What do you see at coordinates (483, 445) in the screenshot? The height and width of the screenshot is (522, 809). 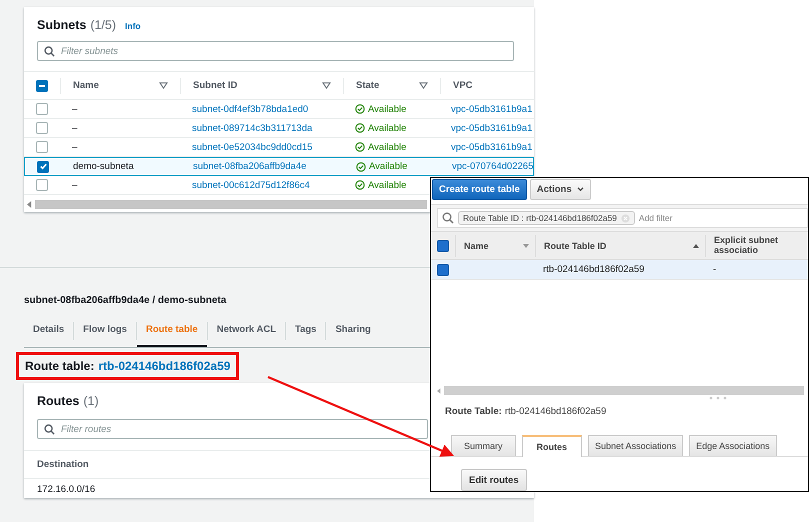 I see `tab: Summary` at bounding box center [483, 445].